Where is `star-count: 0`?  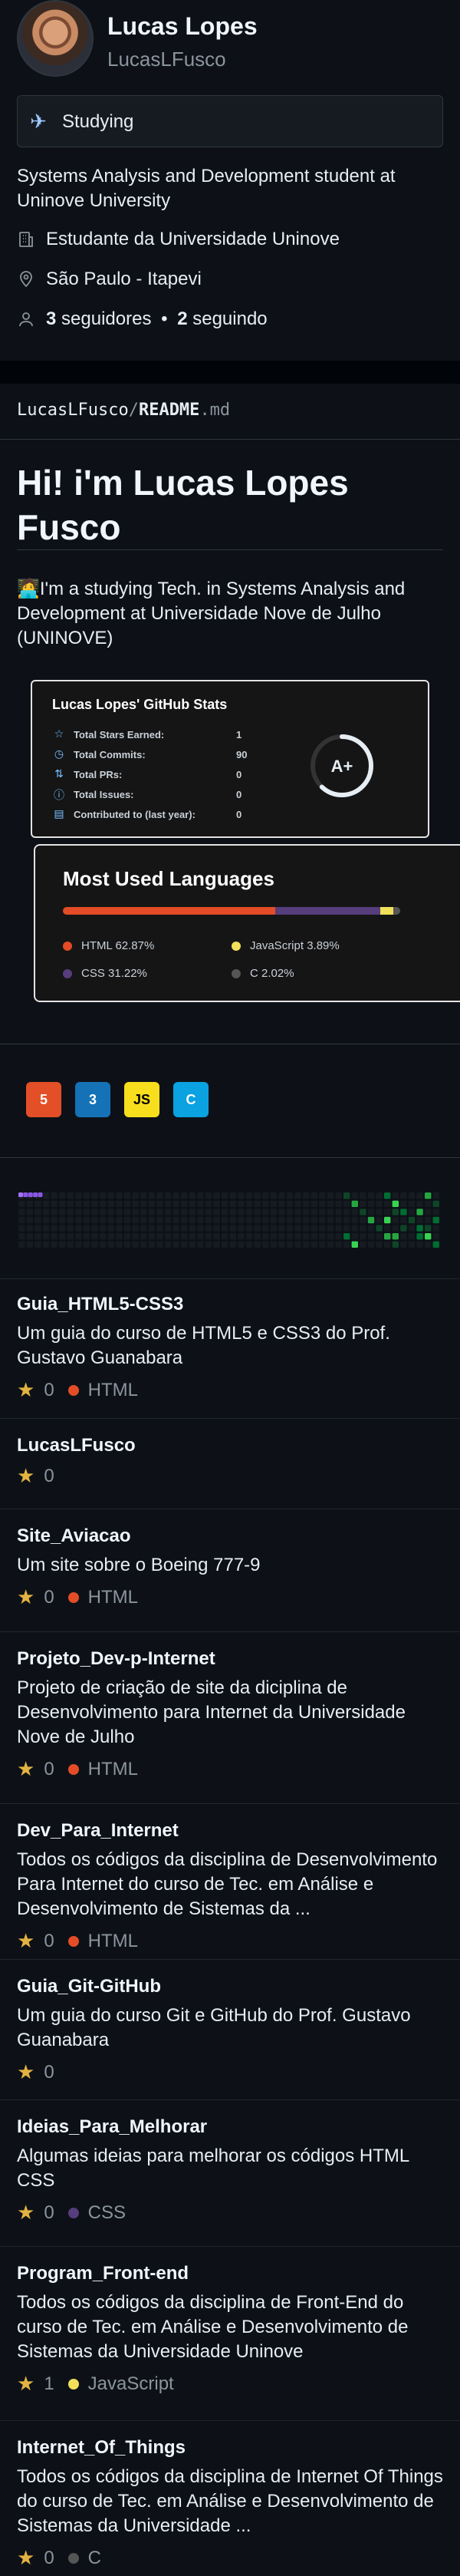 star-count: 0 is located at coordinates (49, 2072).